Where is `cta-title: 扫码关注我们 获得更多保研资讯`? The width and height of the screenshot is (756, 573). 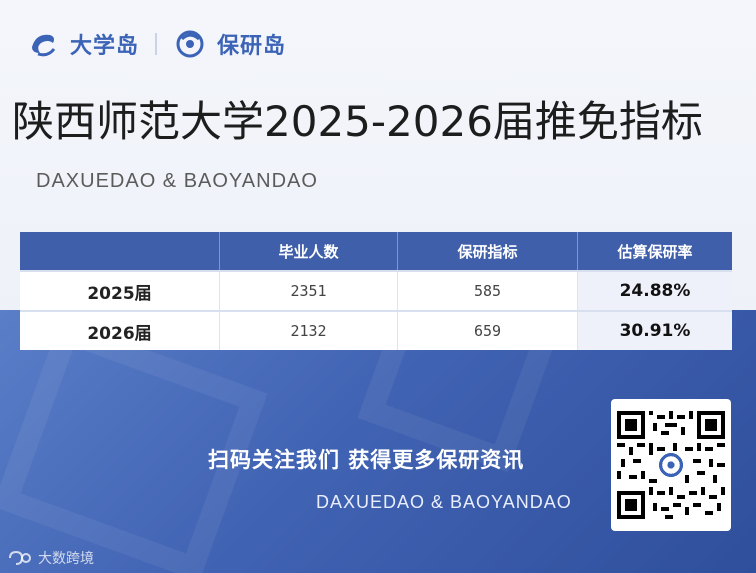 cta-title: 扫码关注我们 获得更多保研资讯 is located at coordinates (366, 460).